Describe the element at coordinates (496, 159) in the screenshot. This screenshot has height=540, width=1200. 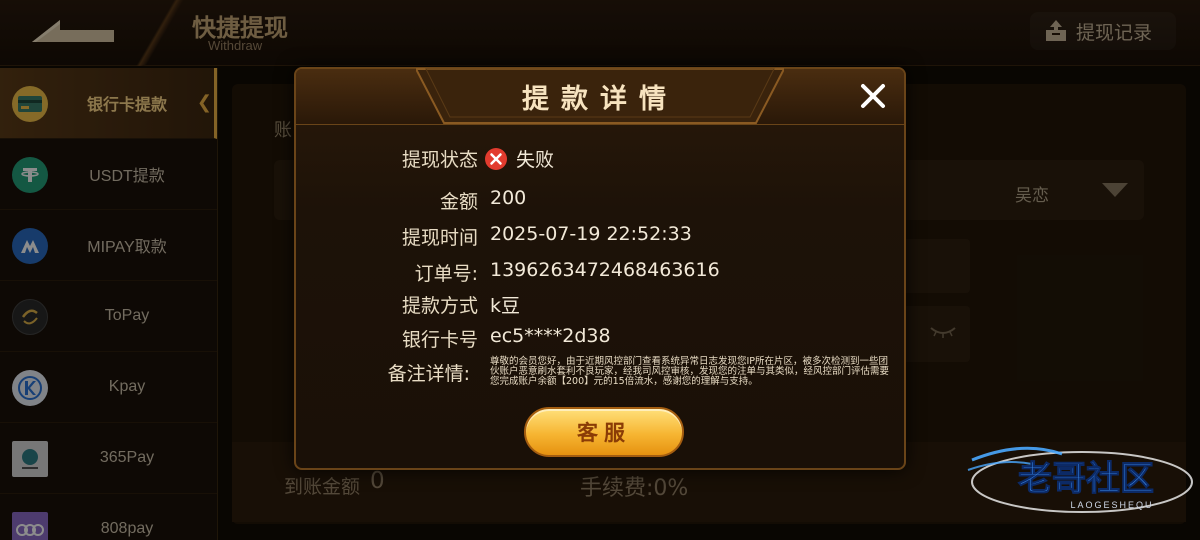
I see `fail-icon` at that location.